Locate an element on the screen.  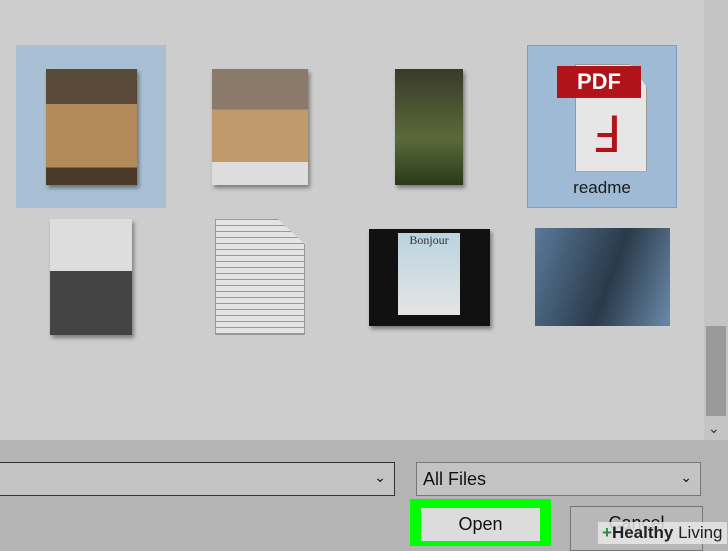
file-item-singer-photo is located at coordinates (602, 277).